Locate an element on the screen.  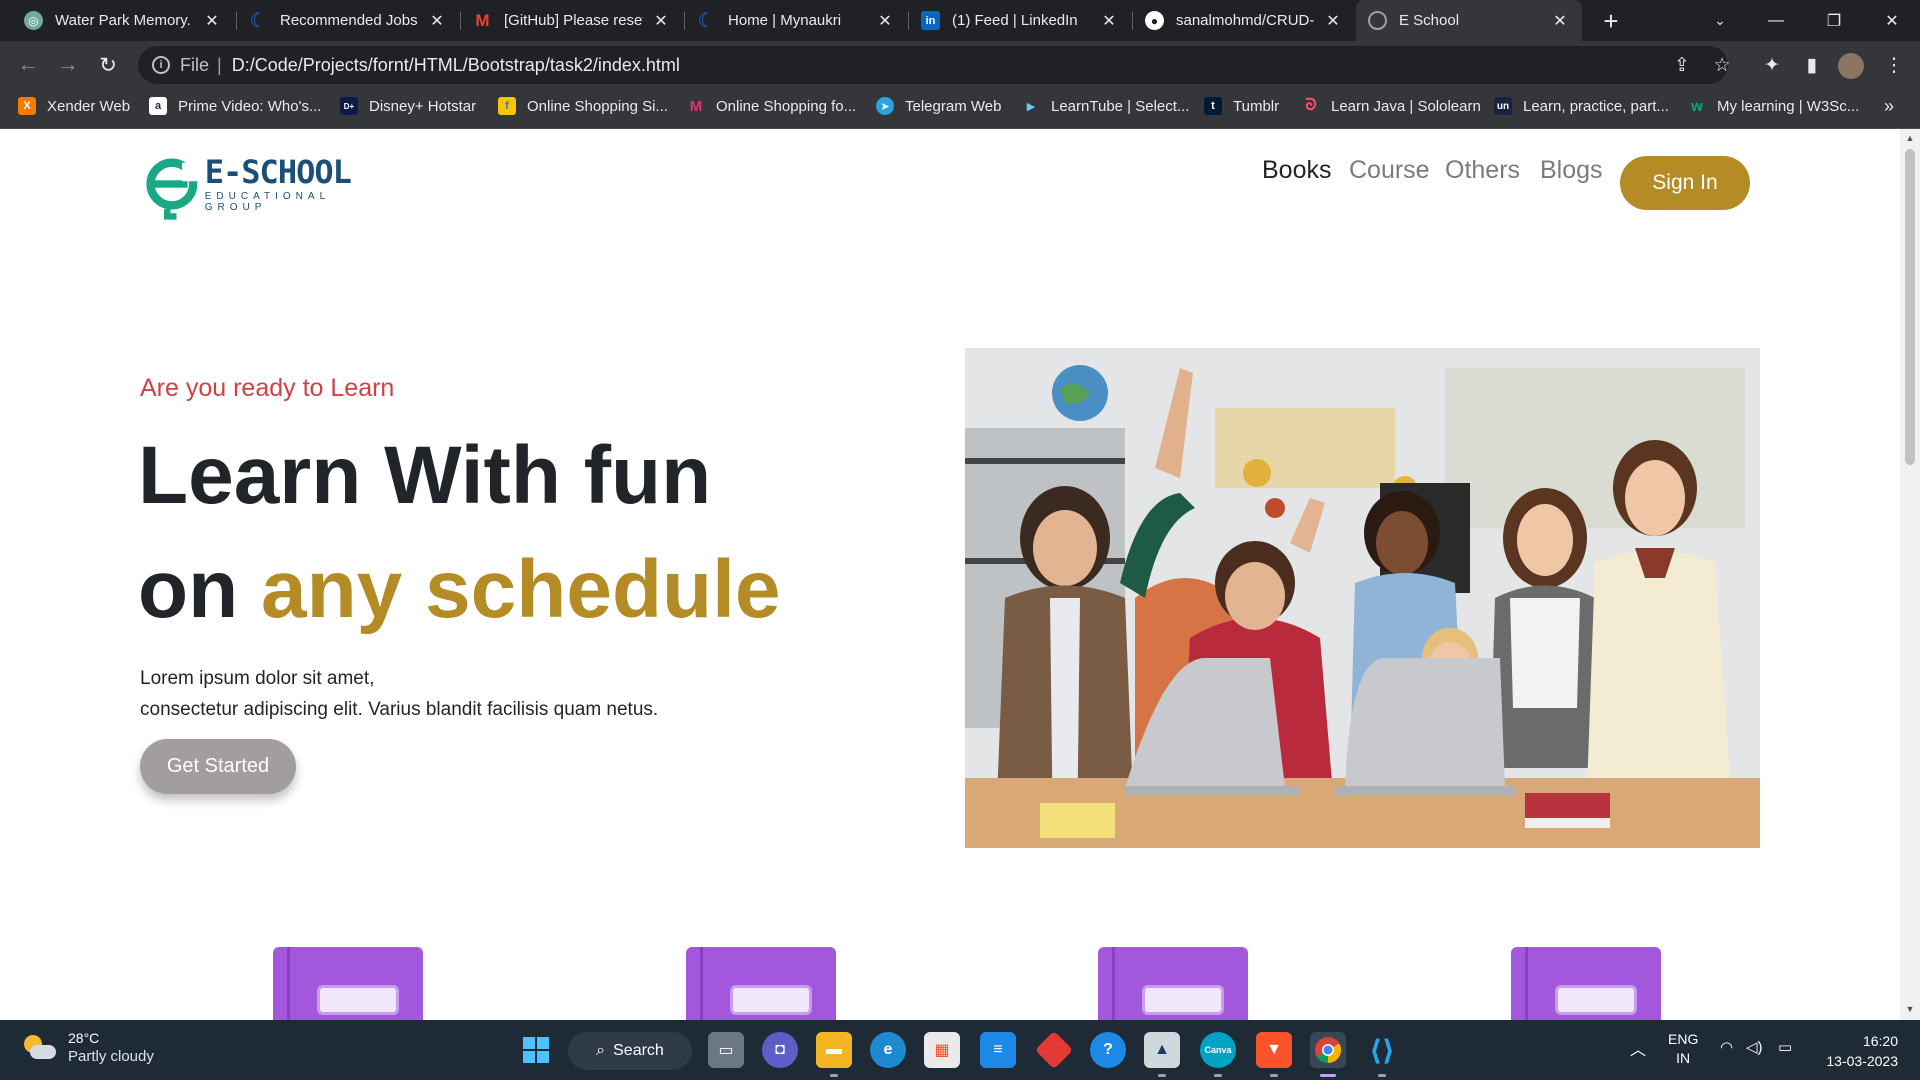
forward-button: → is located at coordinates (68, 65).